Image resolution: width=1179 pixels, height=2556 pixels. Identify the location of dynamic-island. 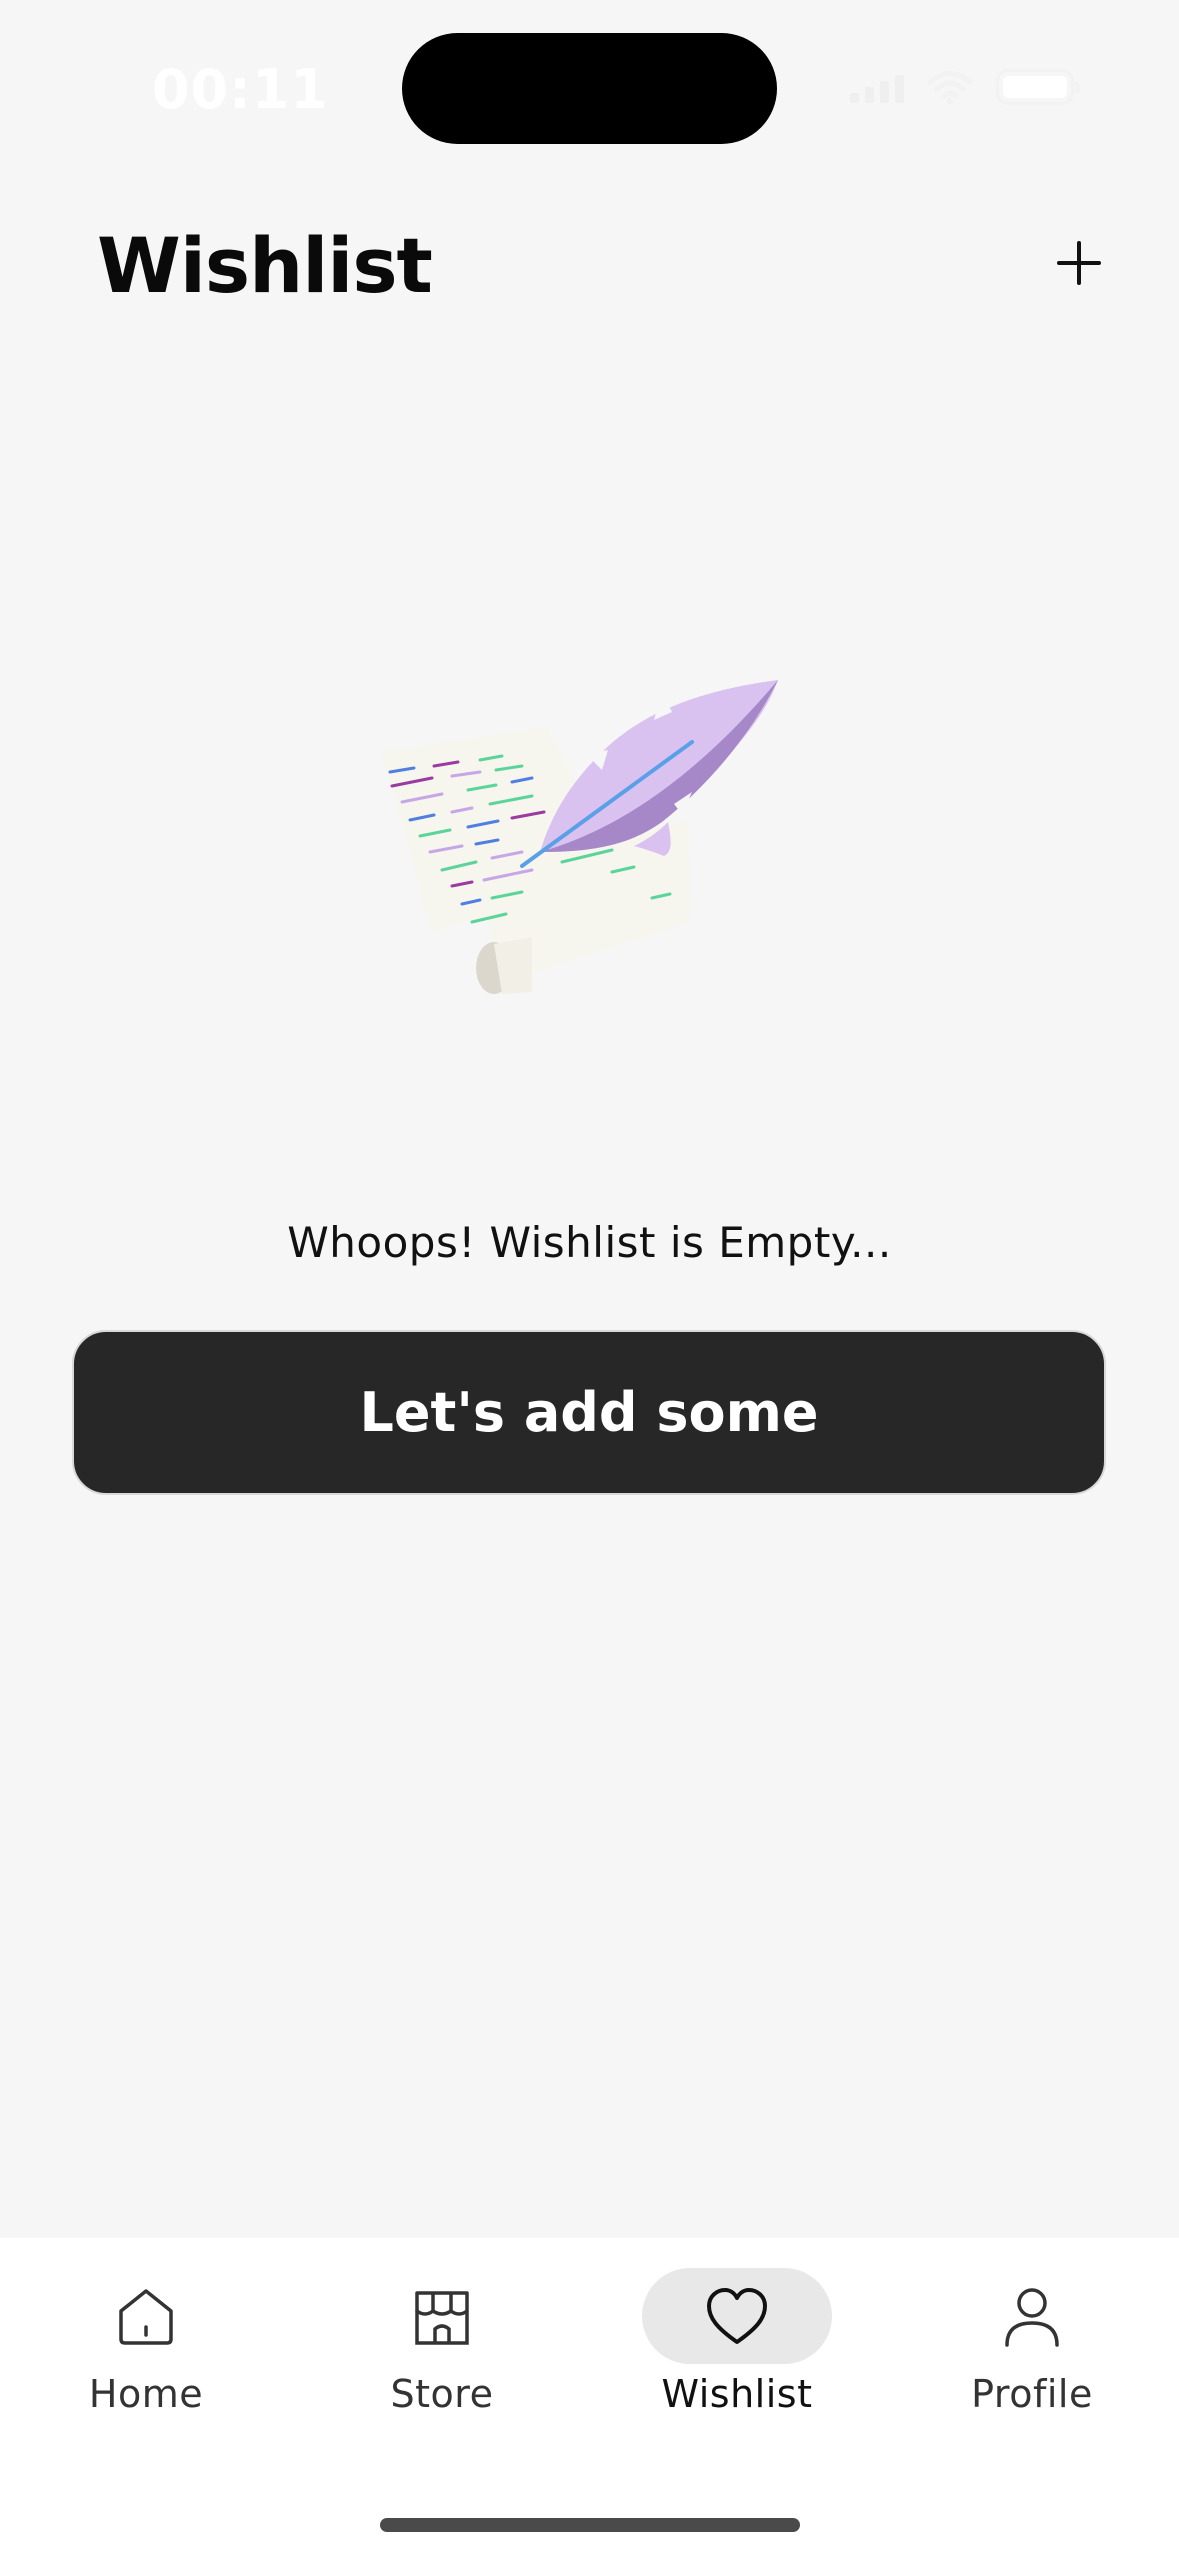
(589, 88).